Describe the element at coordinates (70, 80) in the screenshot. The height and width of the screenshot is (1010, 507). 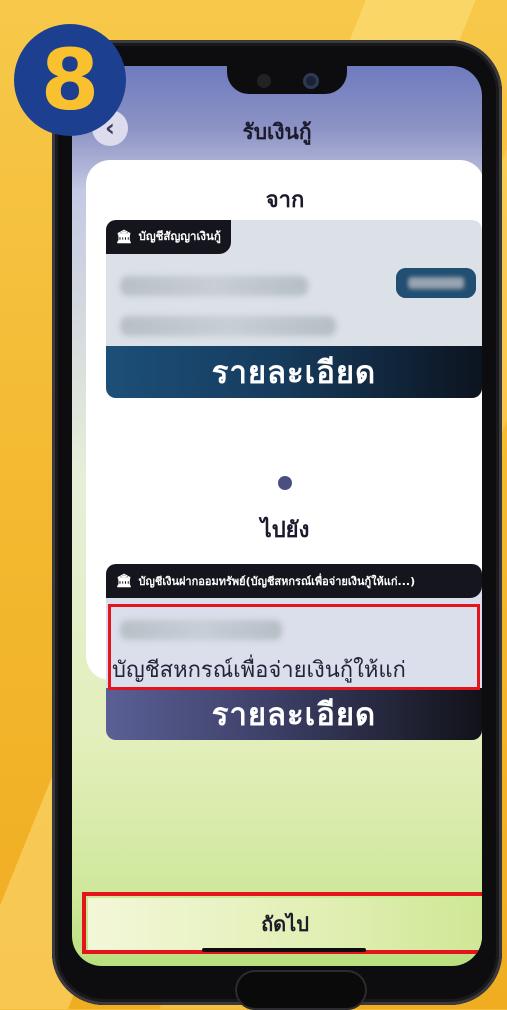
I see `step-number-badge: 8` at that location.